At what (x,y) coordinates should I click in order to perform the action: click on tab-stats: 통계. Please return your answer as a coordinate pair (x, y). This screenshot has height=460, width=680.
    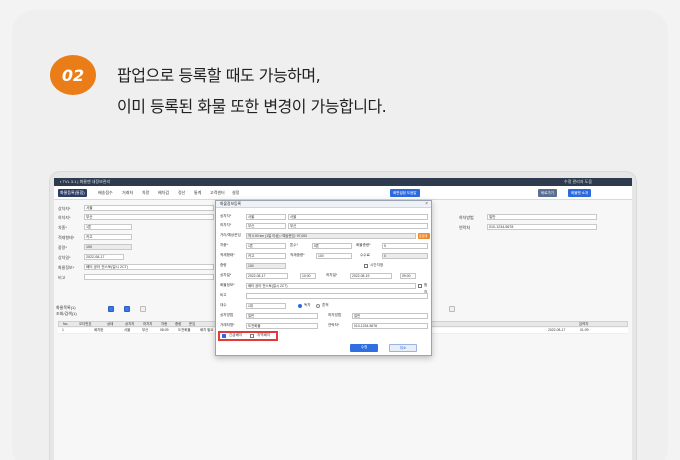
    Looking at the image, I should click on (197, 193).